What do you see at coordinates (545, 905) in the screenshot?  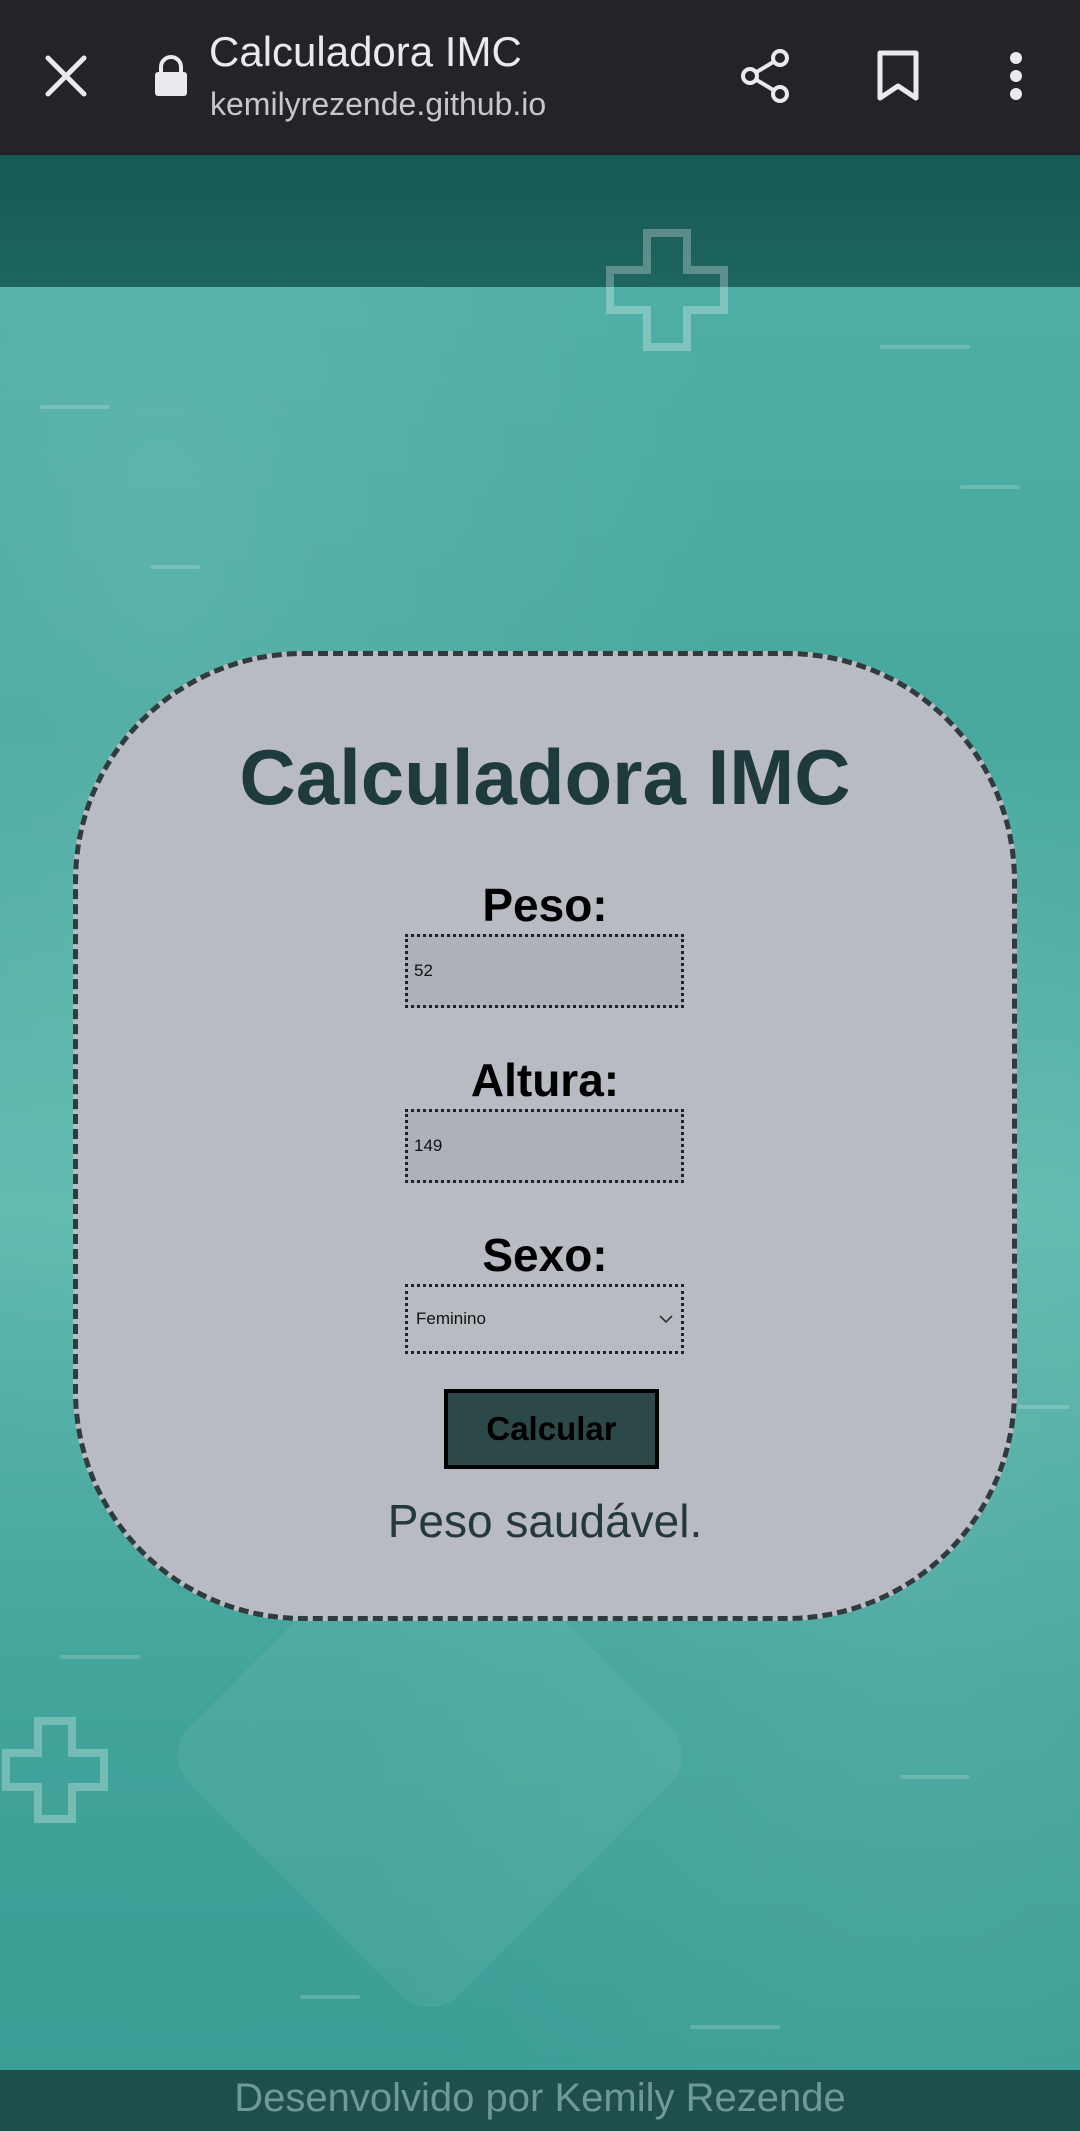 I see `peso-label: Peso:` at bounding box center [545, 905].